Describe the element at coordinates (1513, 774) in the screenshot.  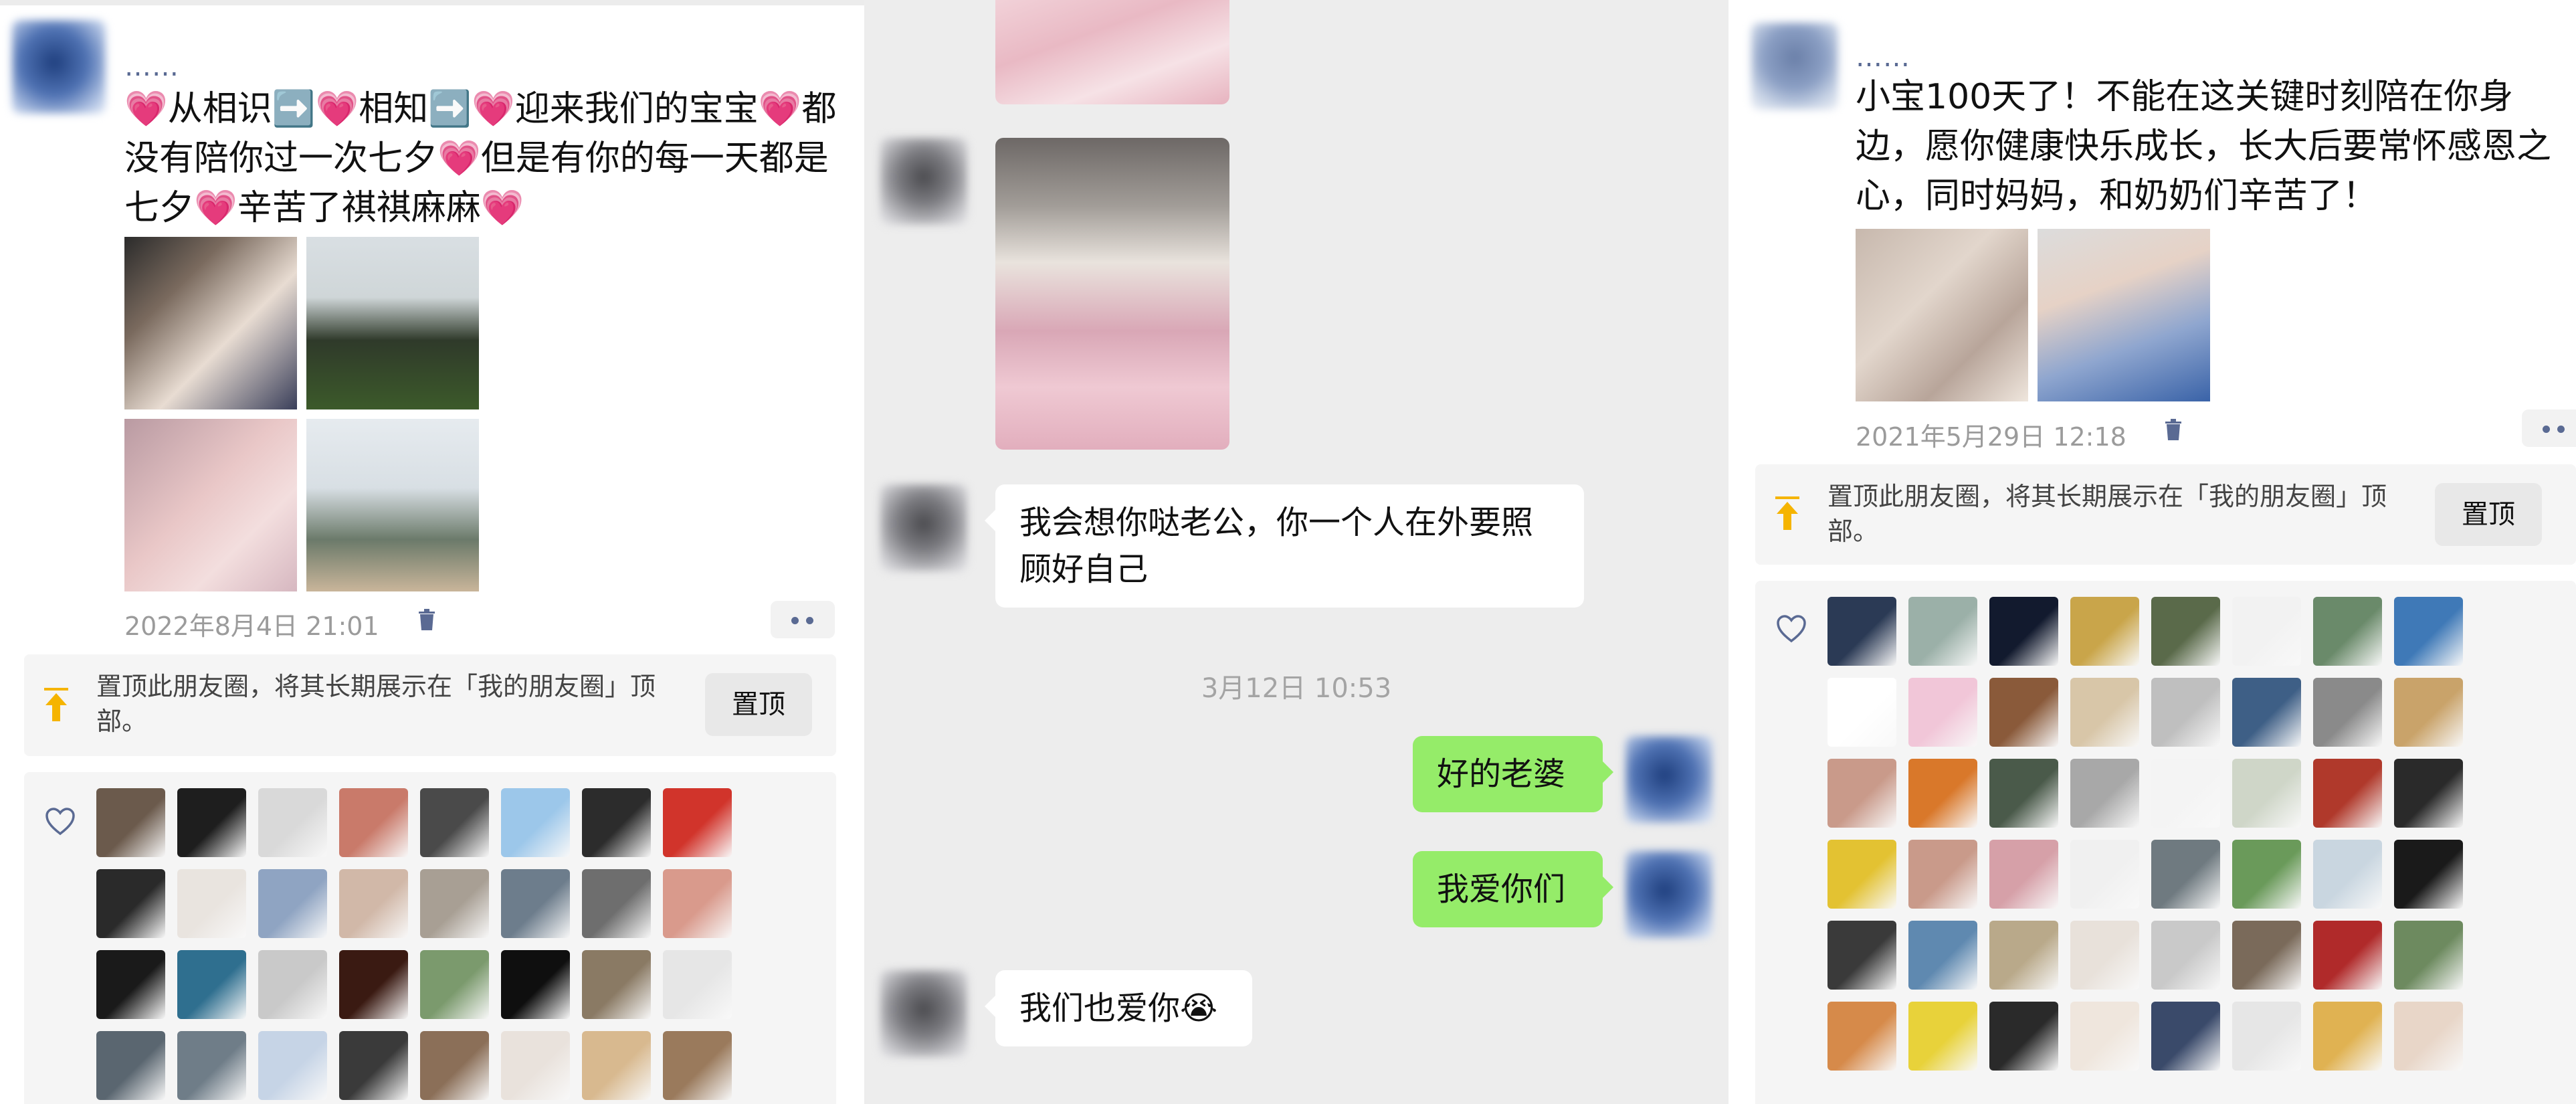
I see `message-bubble: 好的老婆` at that location.